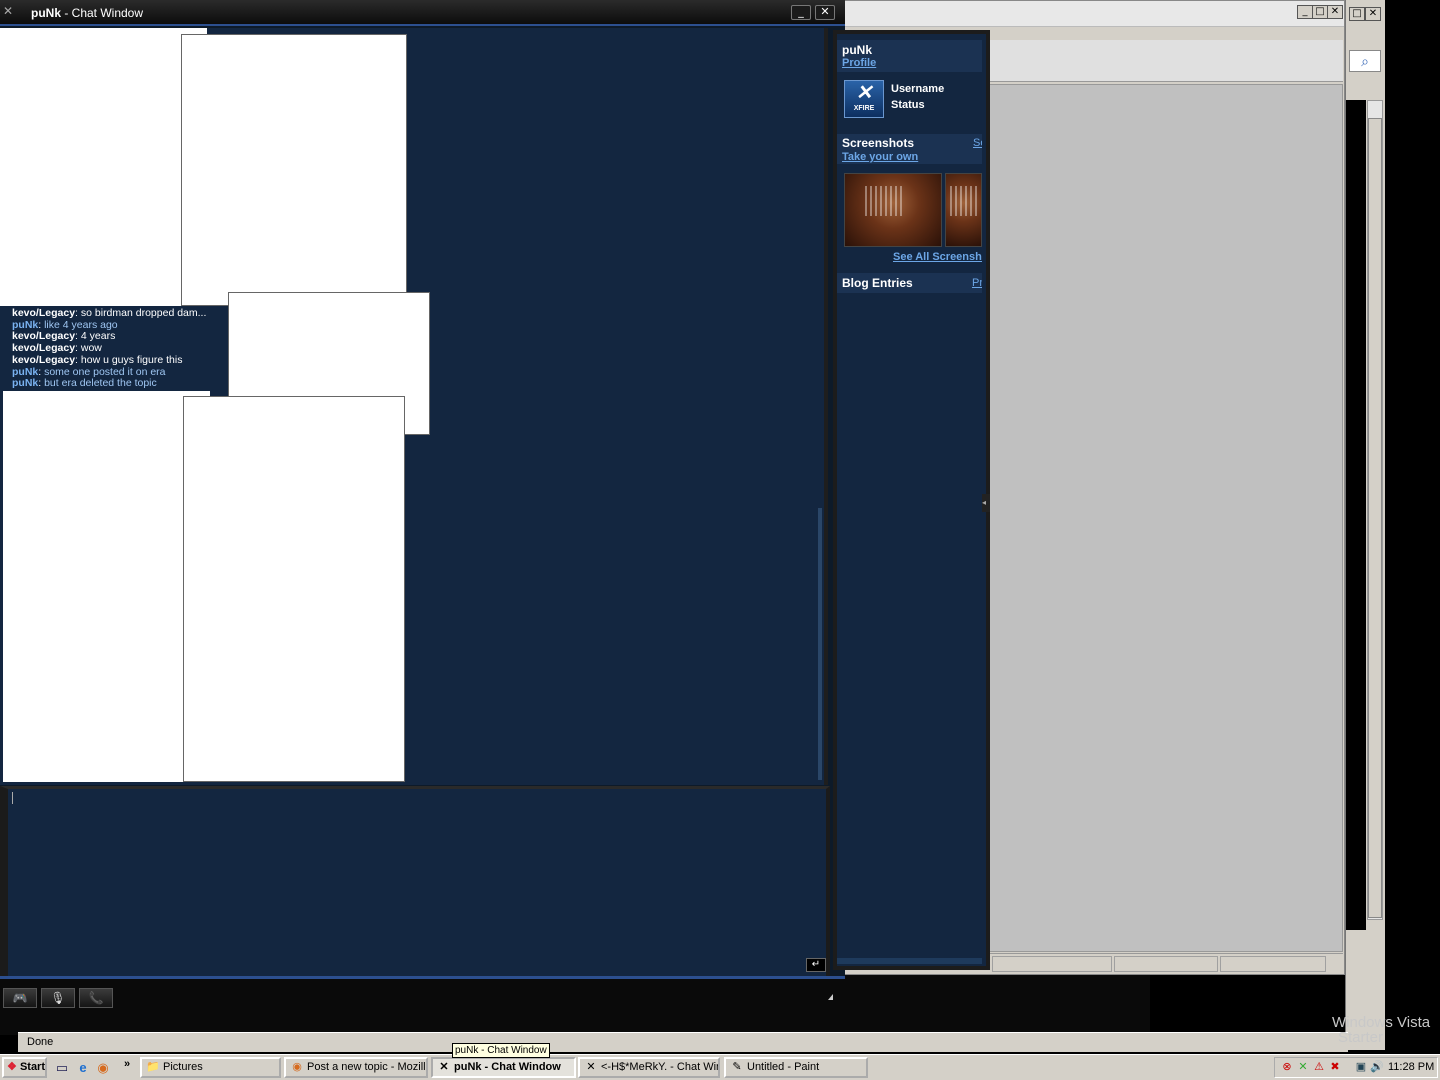  What do you see at coordinates (83, 1068) in the screenshot?
I see `ie-icon: e` at bounding box center [83, 1068].